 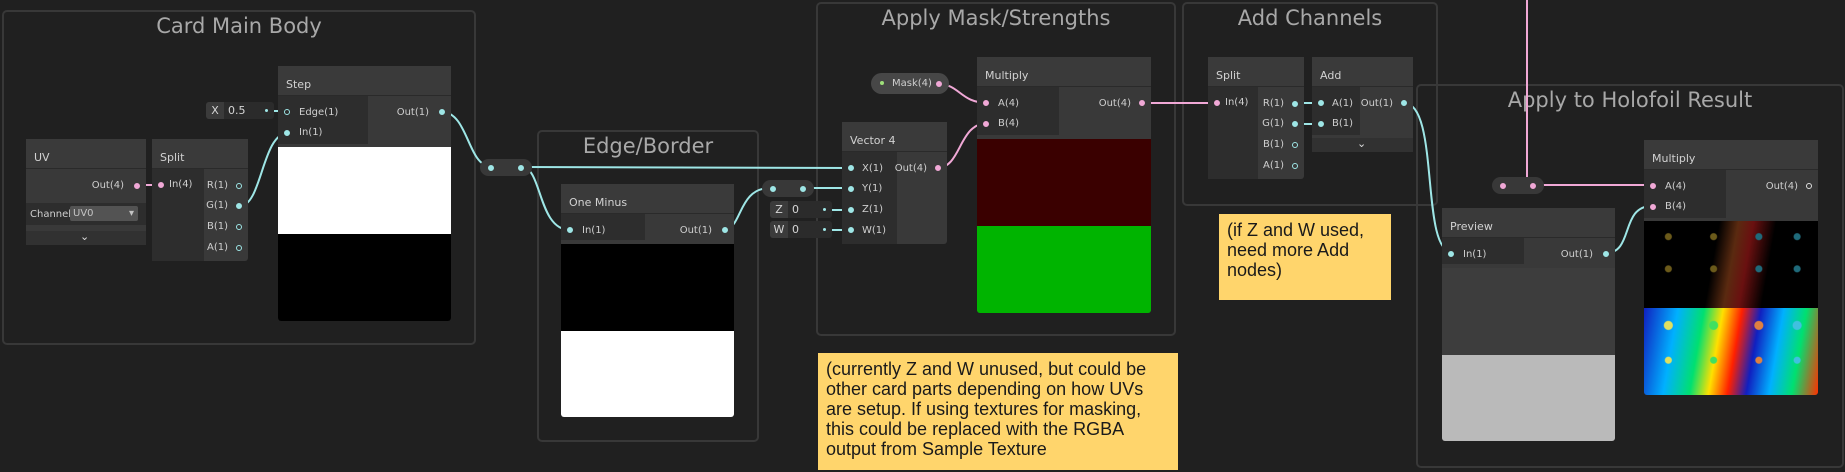 What do you see at coordinates (801, 229) in the screenshot?
I see `vector4-w-field: W 0` at bounding box center [801, 229].